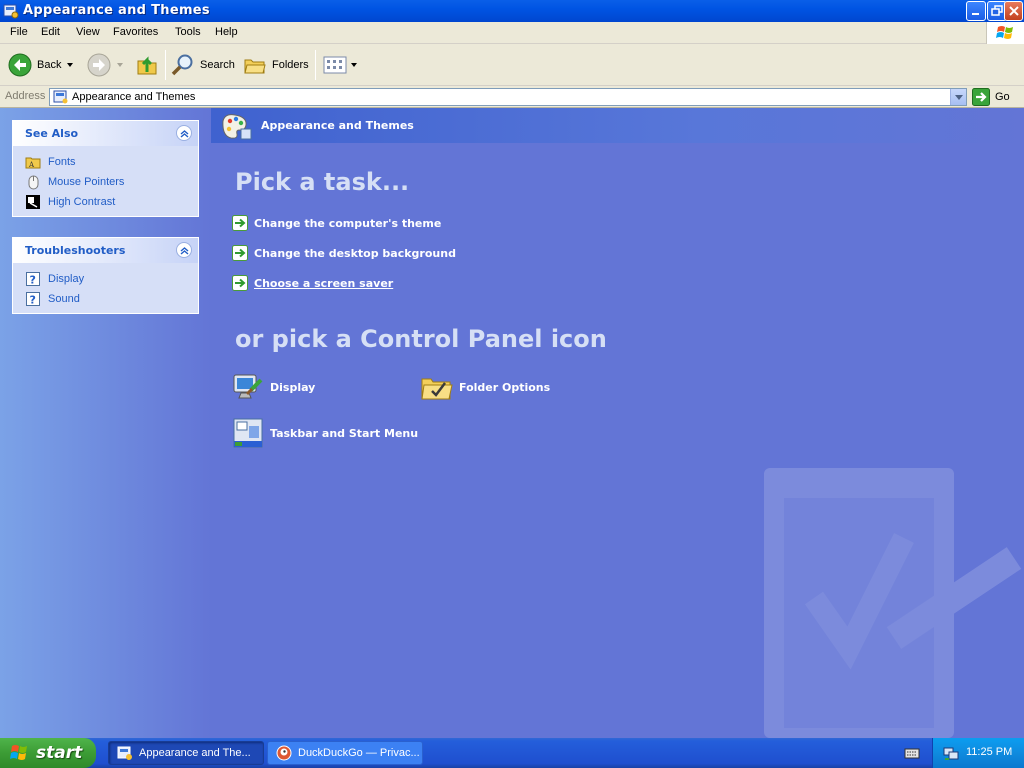 The height and width of the screenshot is (768, 1024). Describe the element at coordinates (997, 10) in the screenshot. I see `restore-icon` at that location.